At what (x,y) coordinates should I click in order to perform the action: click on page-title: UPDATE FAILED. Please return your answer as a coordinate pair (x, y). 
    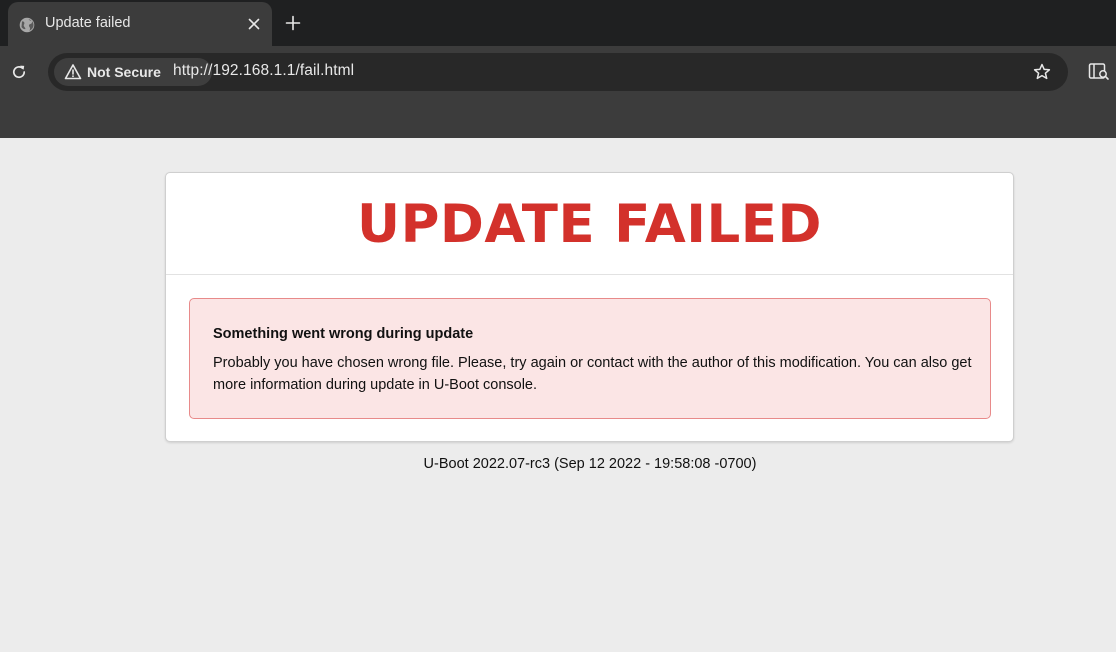
    Looking at the image, I should click on (589, 224).